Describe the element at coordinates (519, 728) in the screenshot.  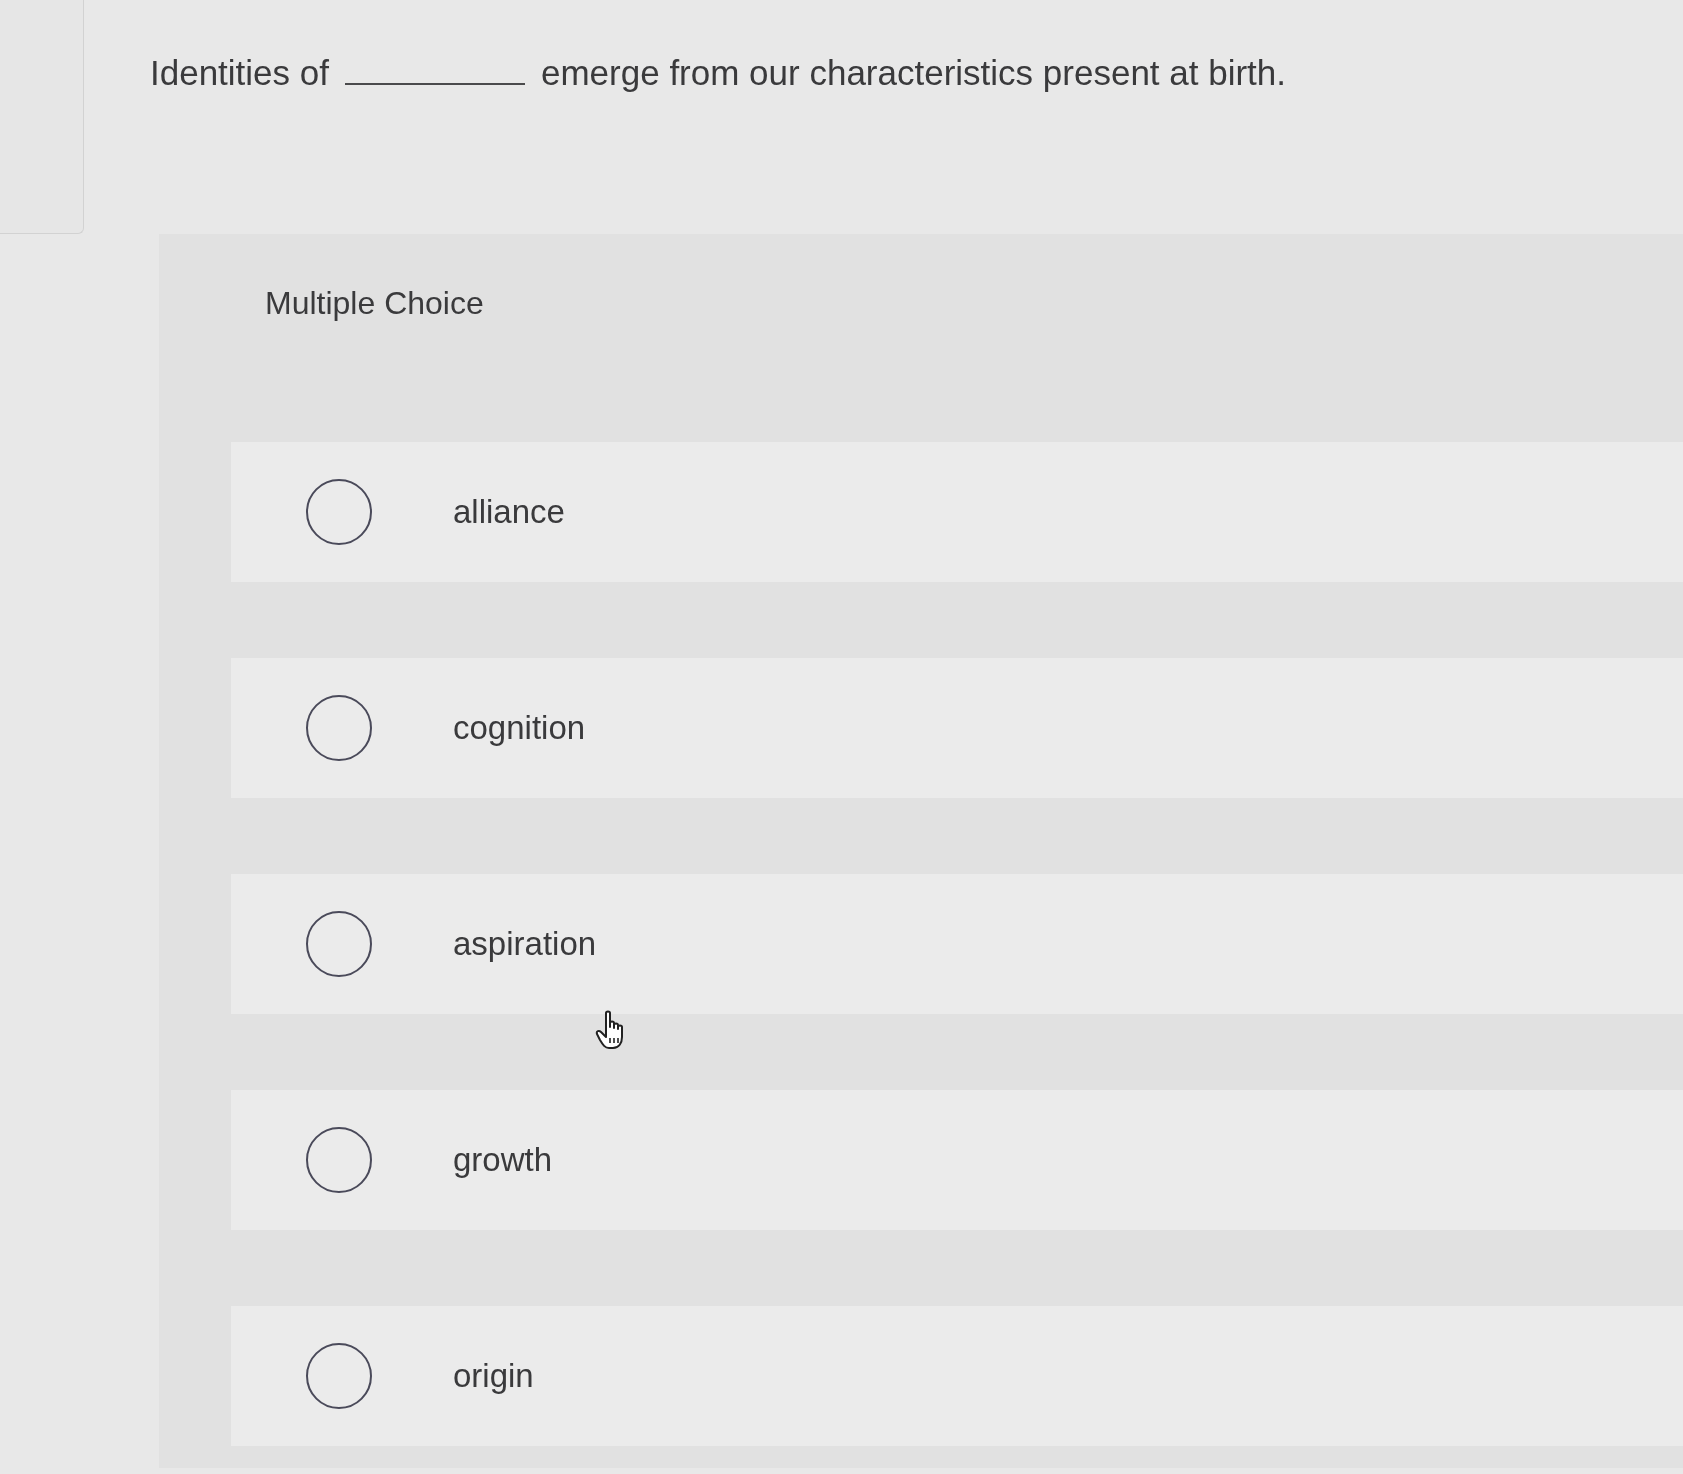
I see `option-label: cognition` at that location.